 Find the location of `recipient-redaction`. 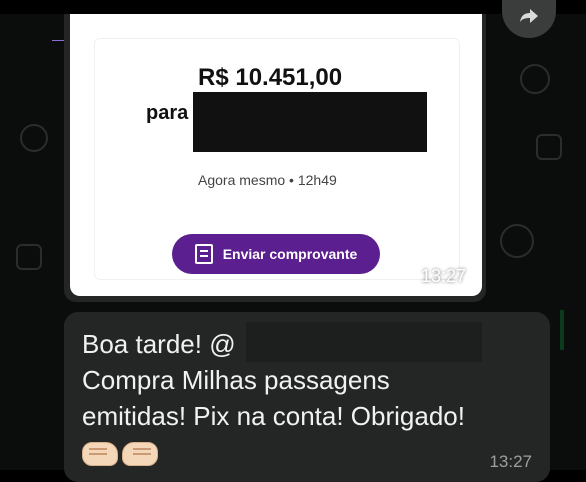

recipient-redaction is located at coordinates (310, 122).